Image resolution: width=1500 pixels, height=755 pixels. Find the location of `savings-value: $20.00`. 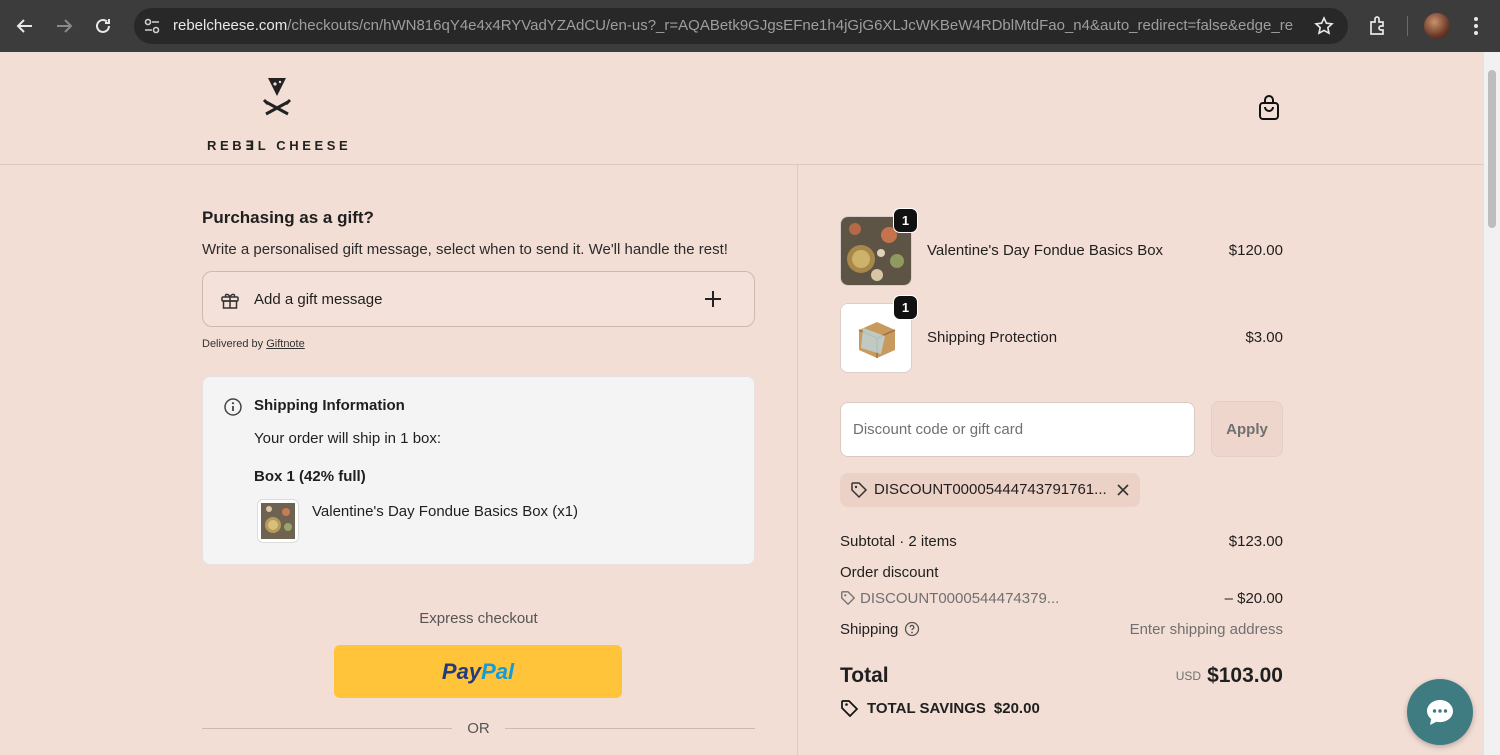

savings-value: $20.00 is located at coordinates (1016, 708).